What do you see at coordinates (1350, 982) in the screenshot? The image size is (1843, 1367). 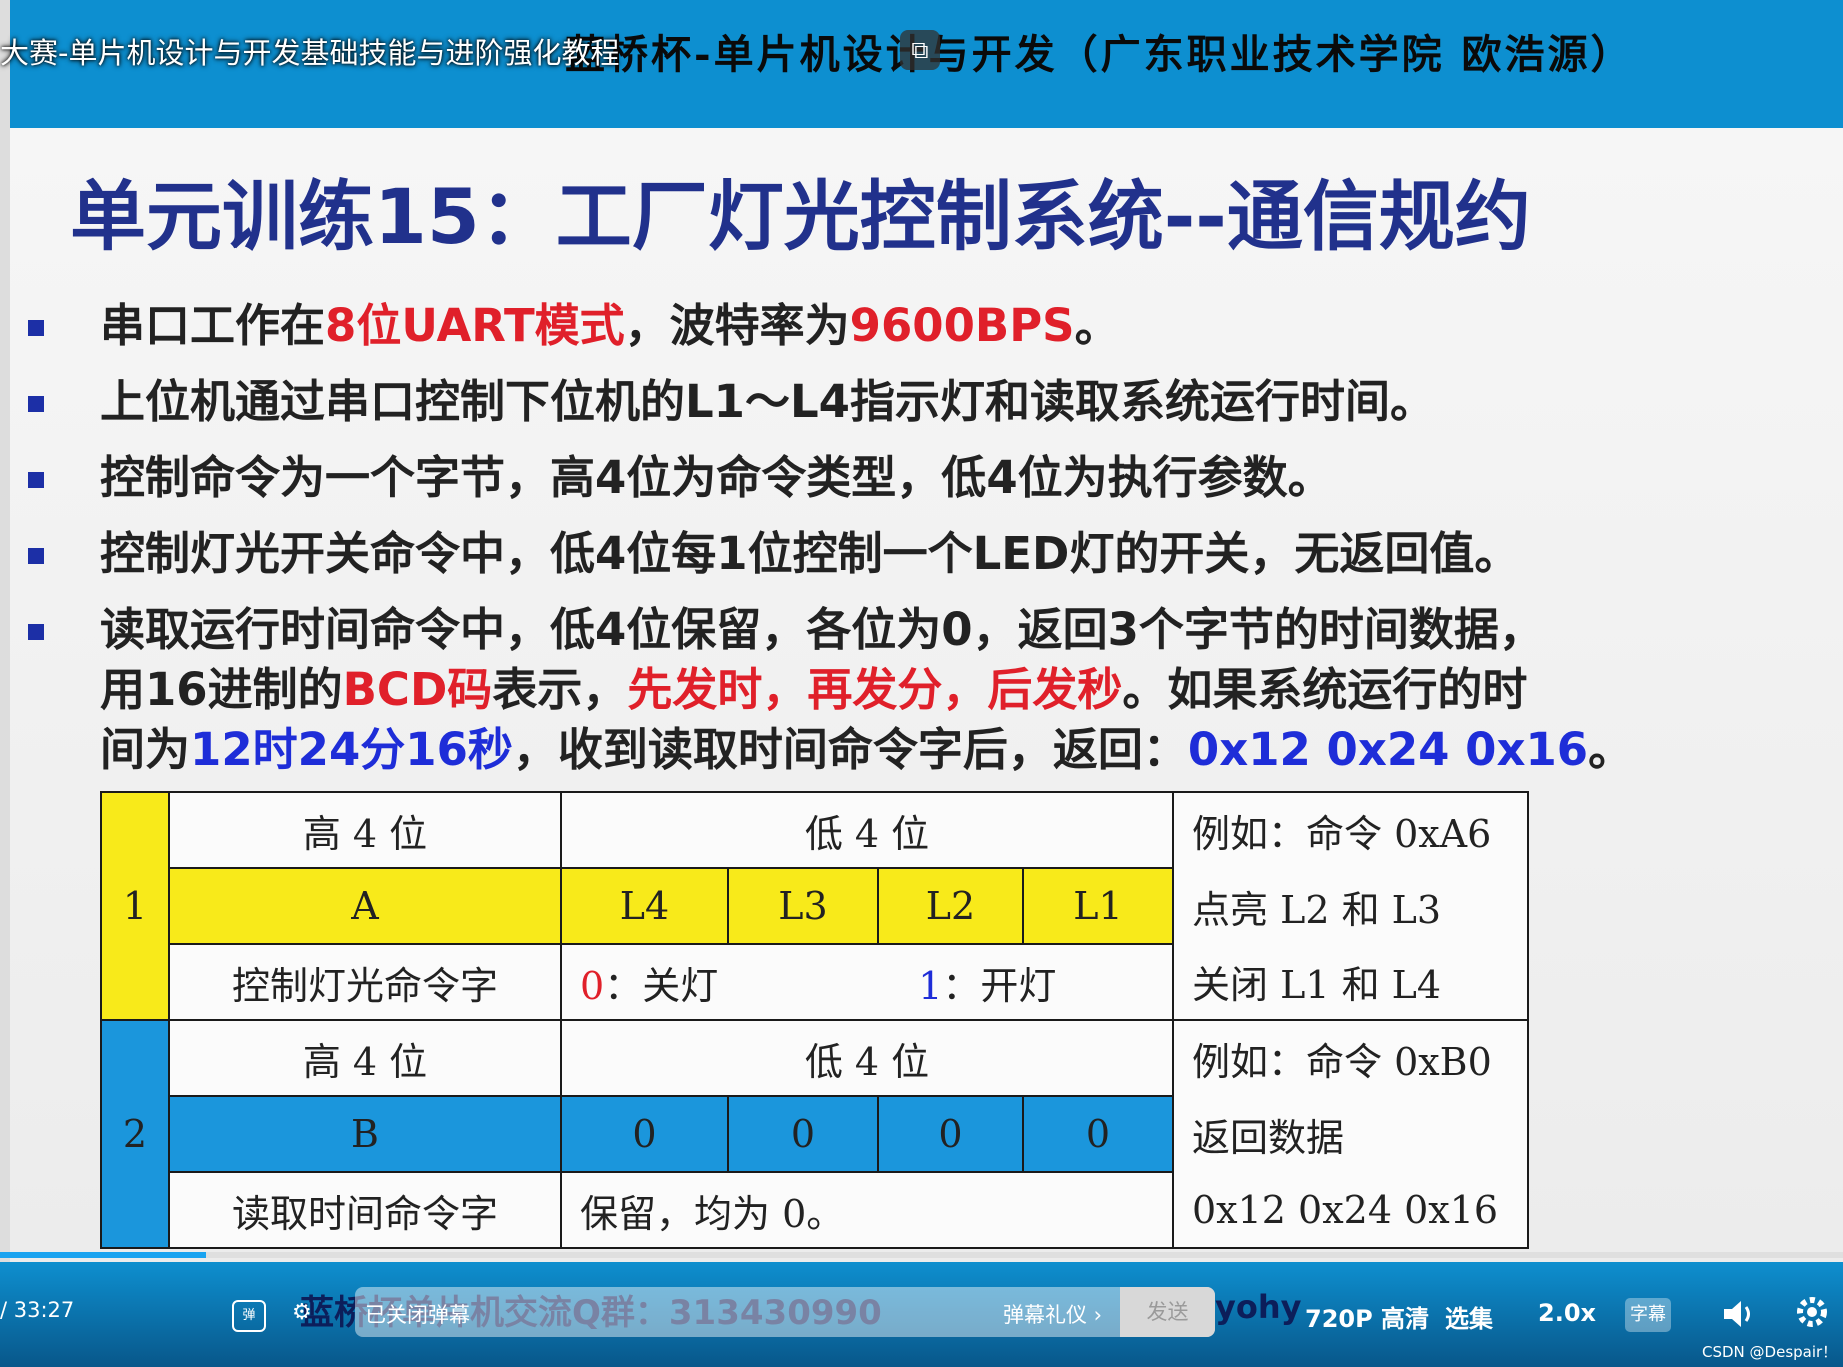 I see `table-note: 关闭 L1 和 L4` at bounding box center [1350, 982].